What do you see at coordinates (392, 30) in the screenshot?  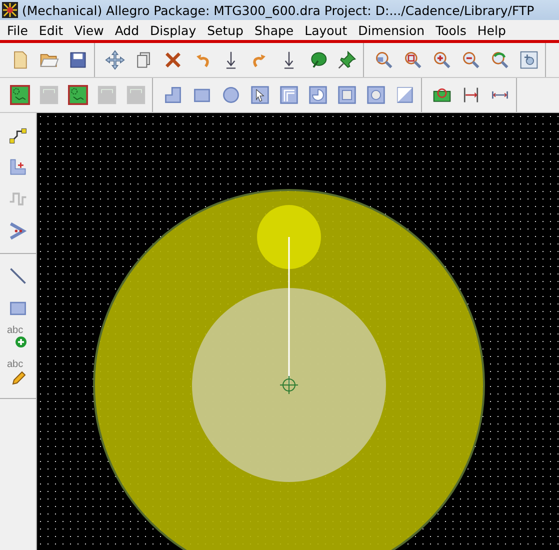 I see `menu-item: Dimension` at bounding box center [392, 30].